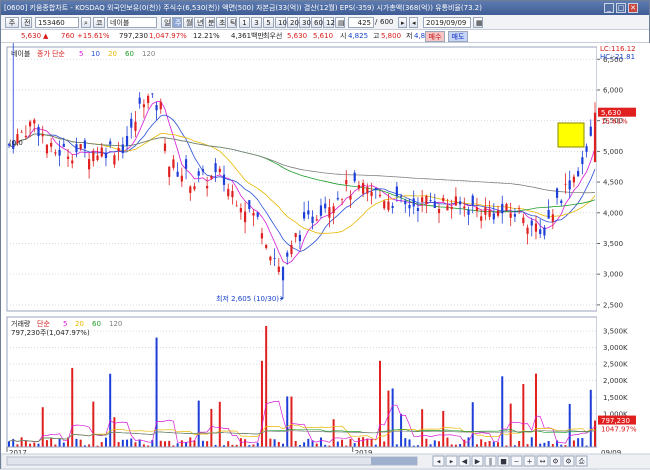 This screenshot has width=650, height=470. What do you see at coordinates (340, 22) in the screenshot?
I see `zoom-icon: ▤` at bounding box center [340, 22].